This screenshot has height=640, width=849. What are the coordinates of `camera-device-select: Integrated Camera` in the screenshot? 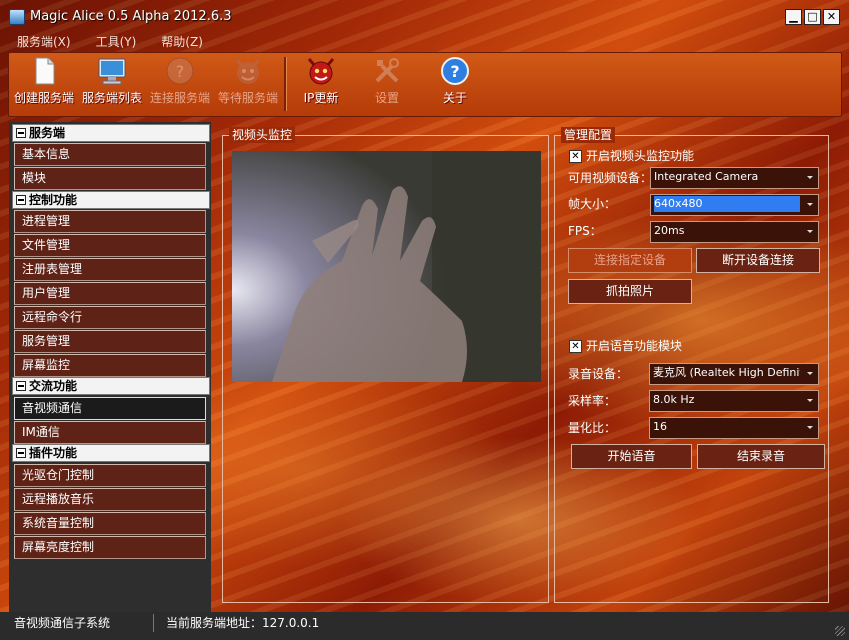 It's located at (734, 178).